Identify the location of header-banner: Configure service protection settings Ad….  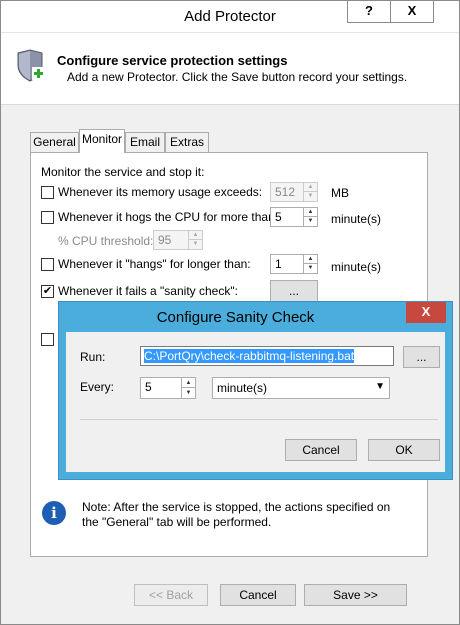
(230, 69).